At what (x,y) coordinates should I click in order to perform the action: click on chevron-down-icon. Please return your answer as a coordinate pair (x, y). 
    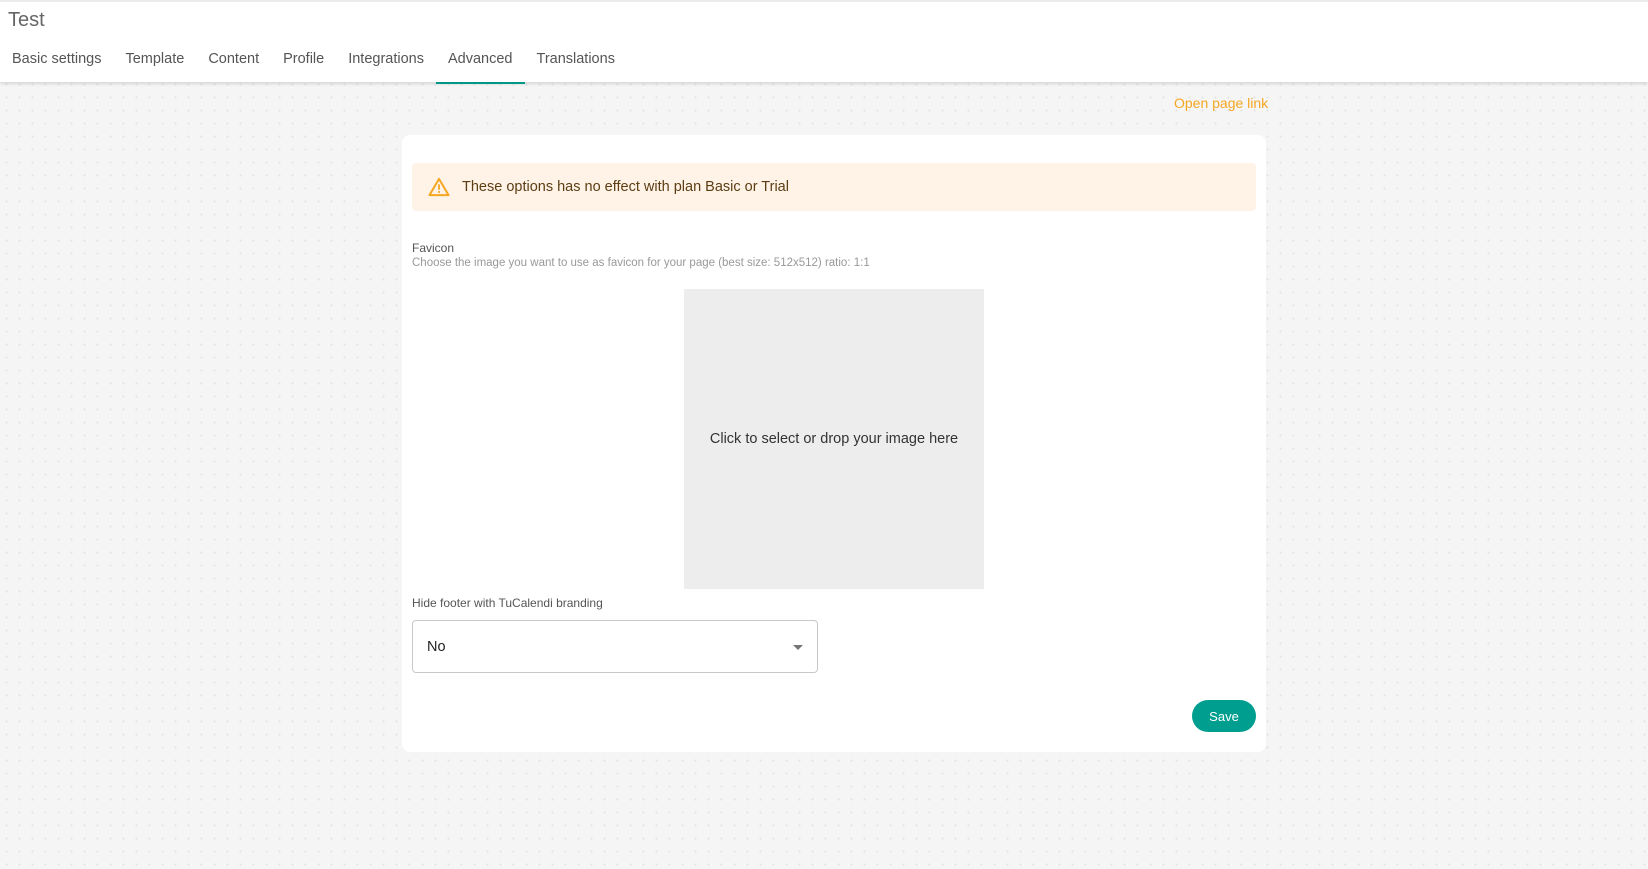
    Looking at the image, I should click on (798, 647).